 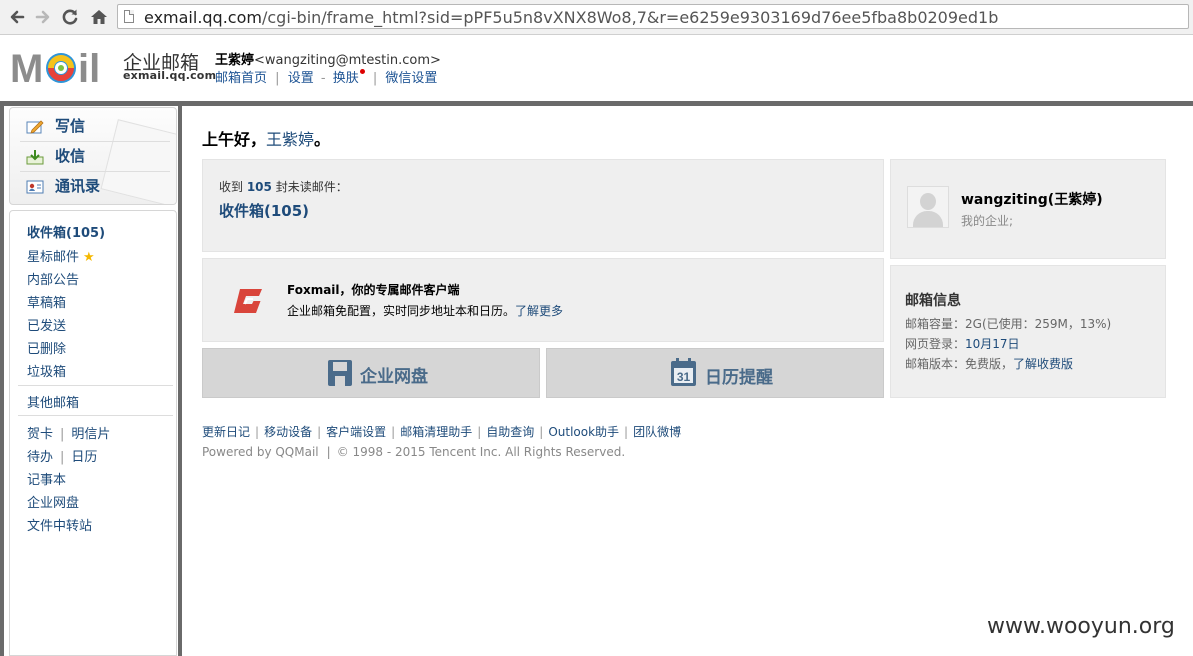 I want to click on compose-icon, so click(x=35, y=126).